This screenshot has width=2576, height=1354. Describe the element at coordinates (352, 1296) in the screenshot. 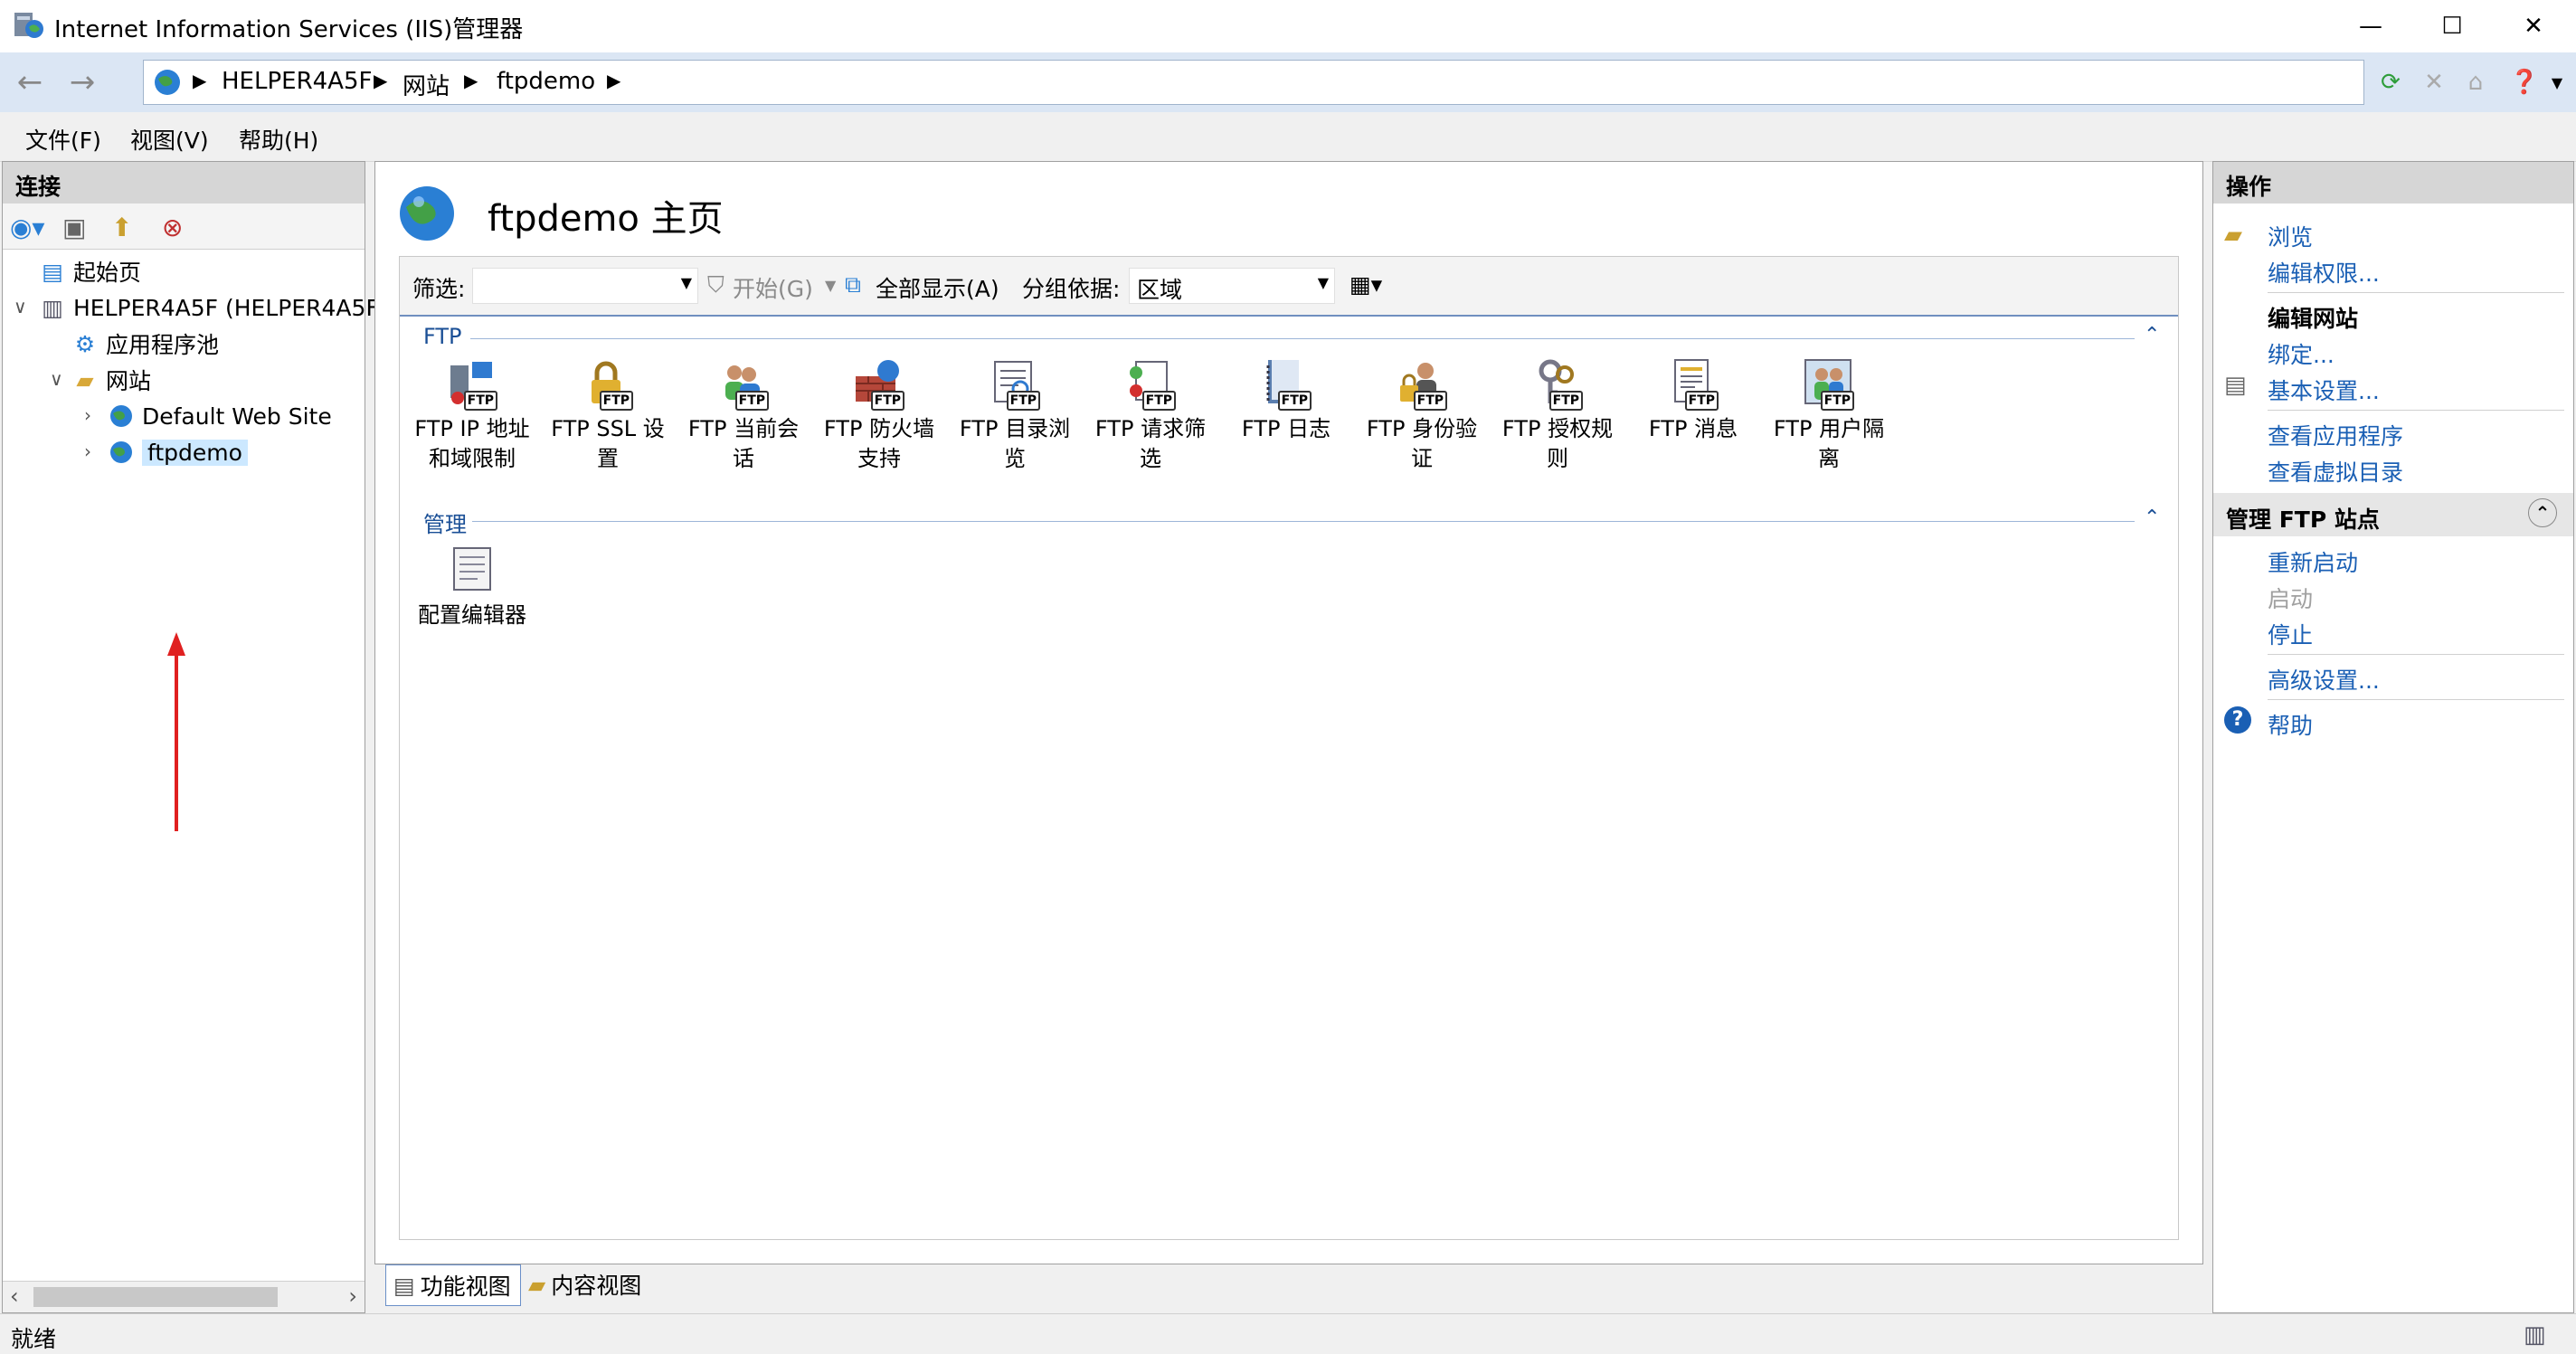

I see `scroll-right-icon: ›` at that location.